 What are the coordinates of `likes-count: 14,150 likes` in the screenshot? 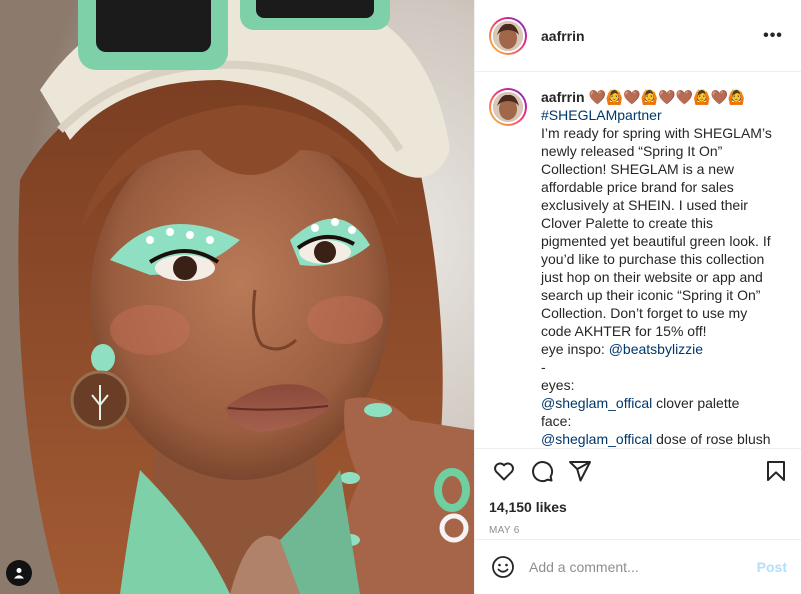 It's located at (638, 507).